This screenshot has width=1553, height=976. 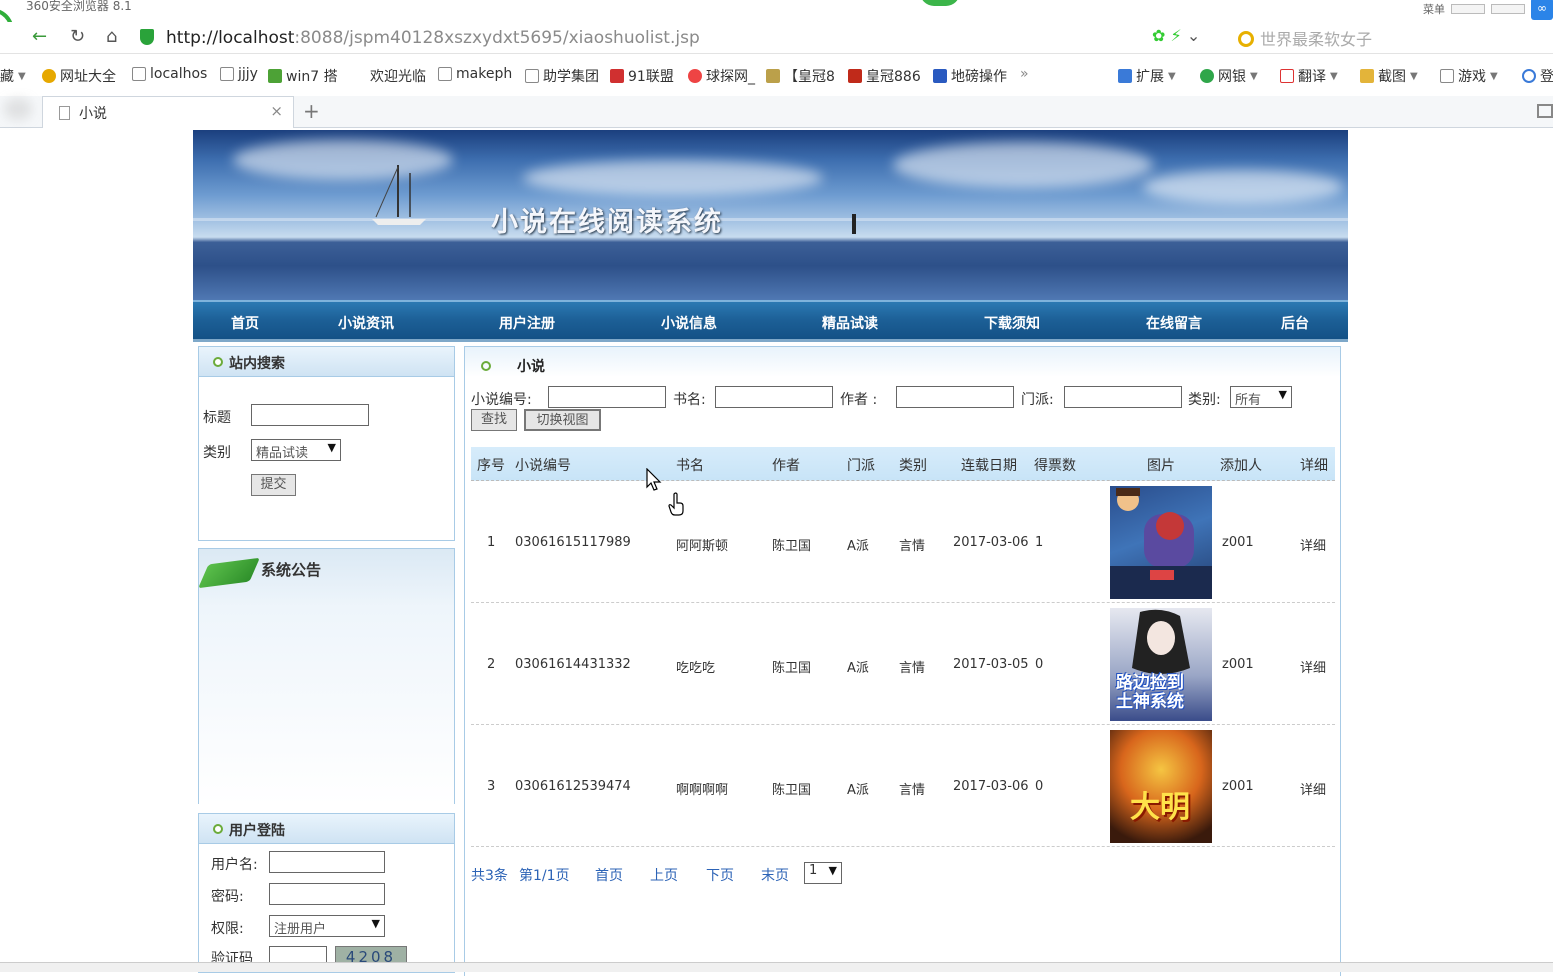 What do you see at coordinates (562, 420) in the screenshot?
I see `switch-view-button: 切换视图` at bounding box center [562, 420].